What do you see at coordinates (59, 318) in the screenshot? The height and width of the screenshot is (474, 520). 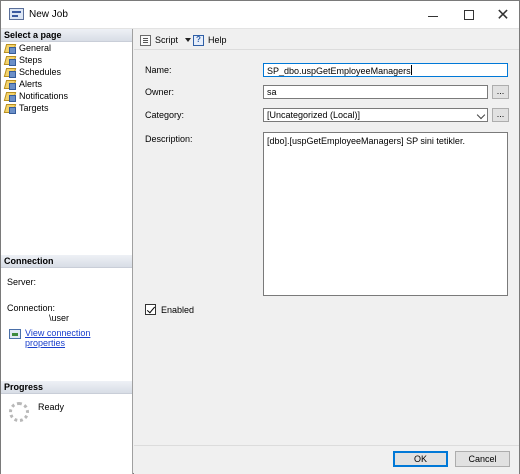 I see `connection-value: \user` at bounding box center [59, 318].